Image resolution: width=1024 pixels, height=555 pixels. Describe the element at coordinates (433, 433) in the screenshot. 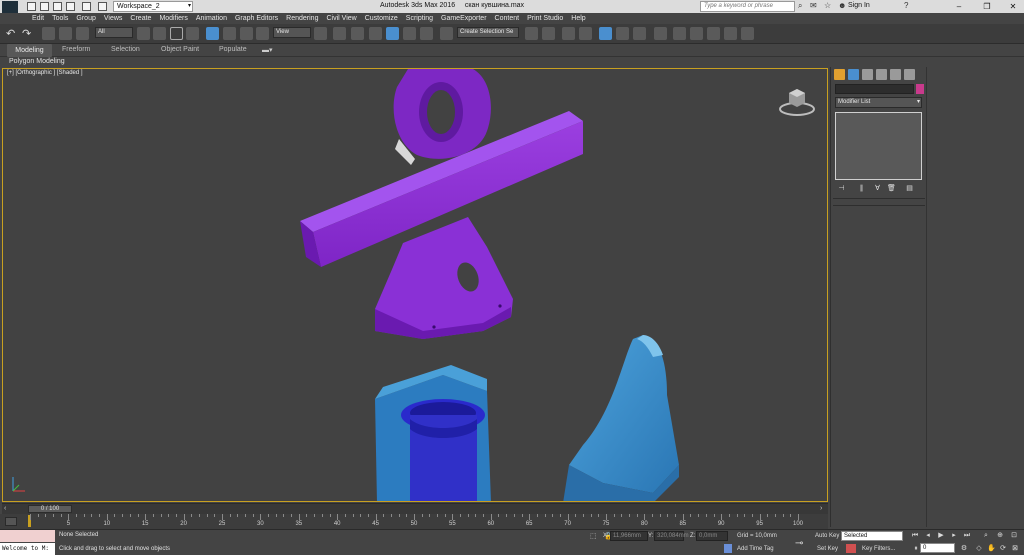

I see `blue-jug-part` at that location.